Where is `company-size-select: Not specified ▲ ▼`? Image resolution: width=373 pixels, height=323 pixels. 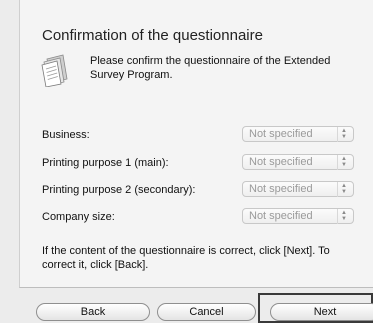 company-size-select: Not specified ▲ ▼ is located at coordinates (298, 216).